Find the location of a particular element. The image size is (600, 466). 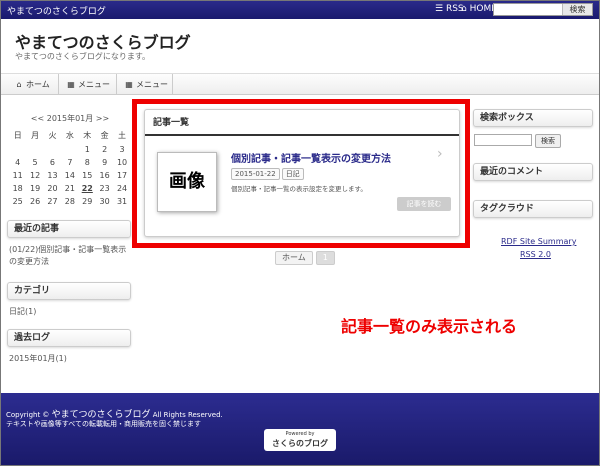

nav-item-menu-1: ▦ メニュー is located at coordinates (88, 84).